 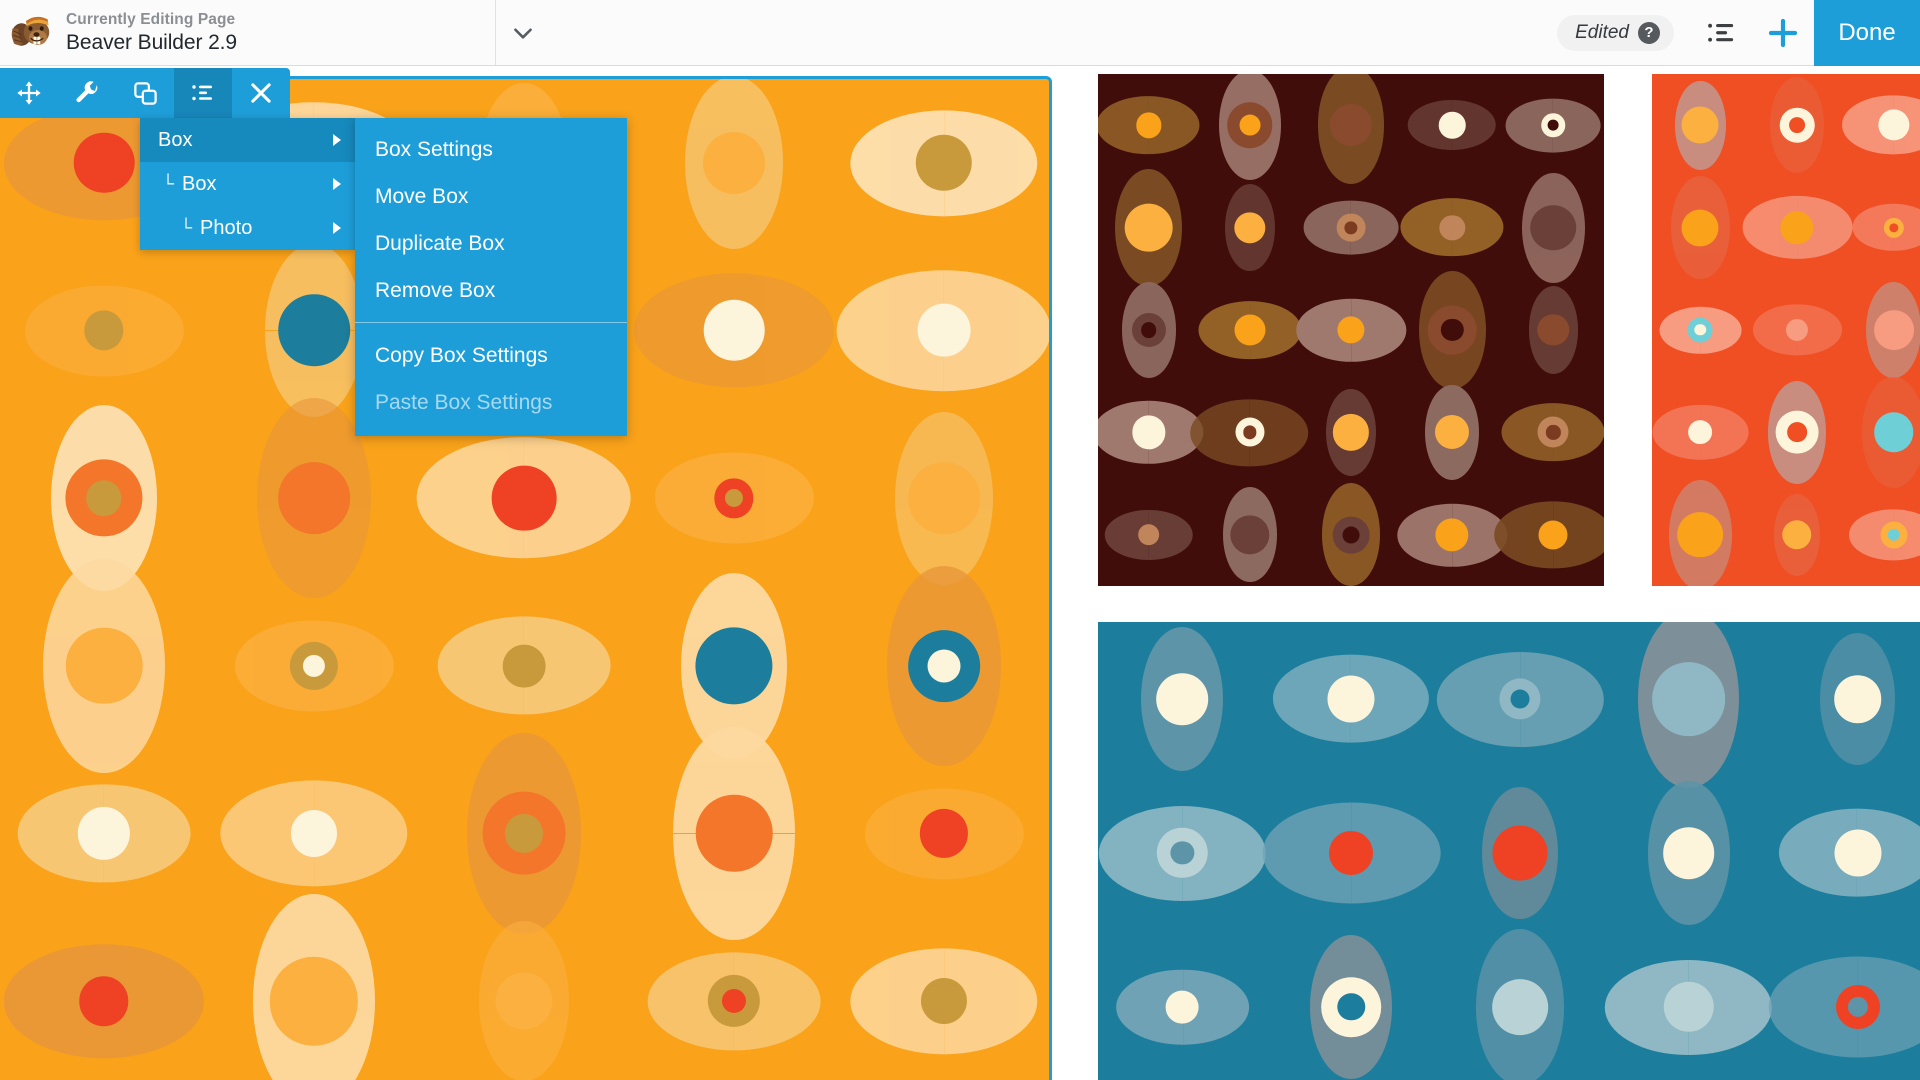 I want to click on beaver-logo-icon, so click(x=30, y=31).